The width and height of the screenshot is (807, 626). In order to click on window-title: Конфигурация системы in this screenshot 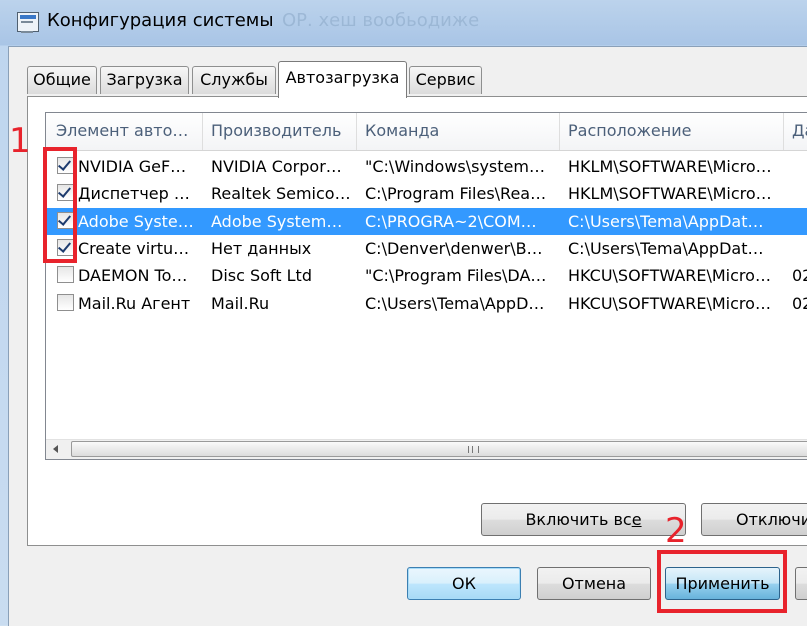, I will do `click(160, 20)`.